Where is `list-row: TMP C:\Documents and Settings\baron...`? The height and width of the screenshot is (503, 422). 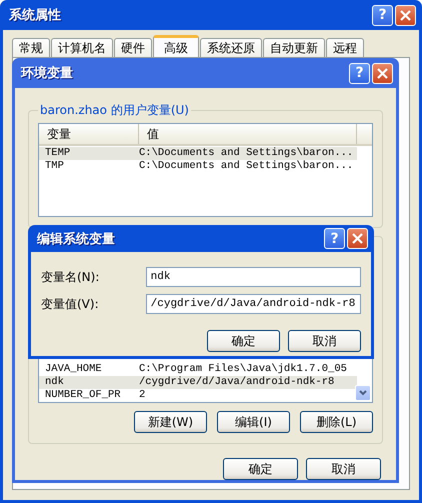 list-row: TMP C:\Documents and Settings\baron... is located at coordinates (198, 166).